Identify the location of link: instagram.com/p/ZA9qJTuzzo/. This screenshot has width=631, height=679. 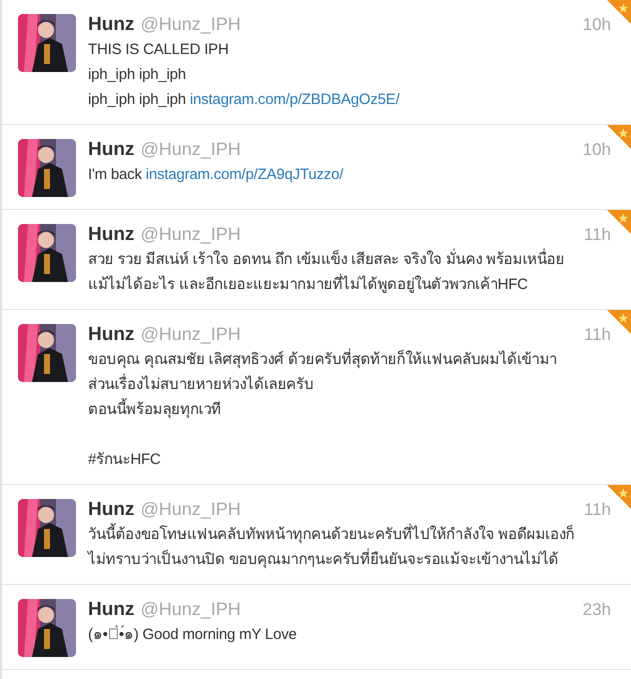
(245, 174).